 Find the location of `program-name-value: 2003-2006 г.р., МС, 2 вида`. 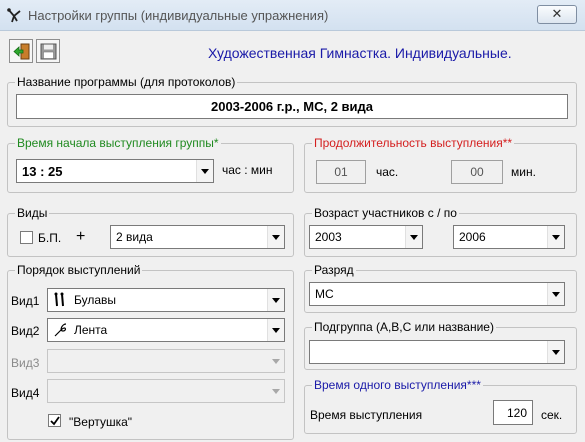

program-name-value: 2003-2006 г.р., МС, 2 вида is located at coordinates (292, 106).